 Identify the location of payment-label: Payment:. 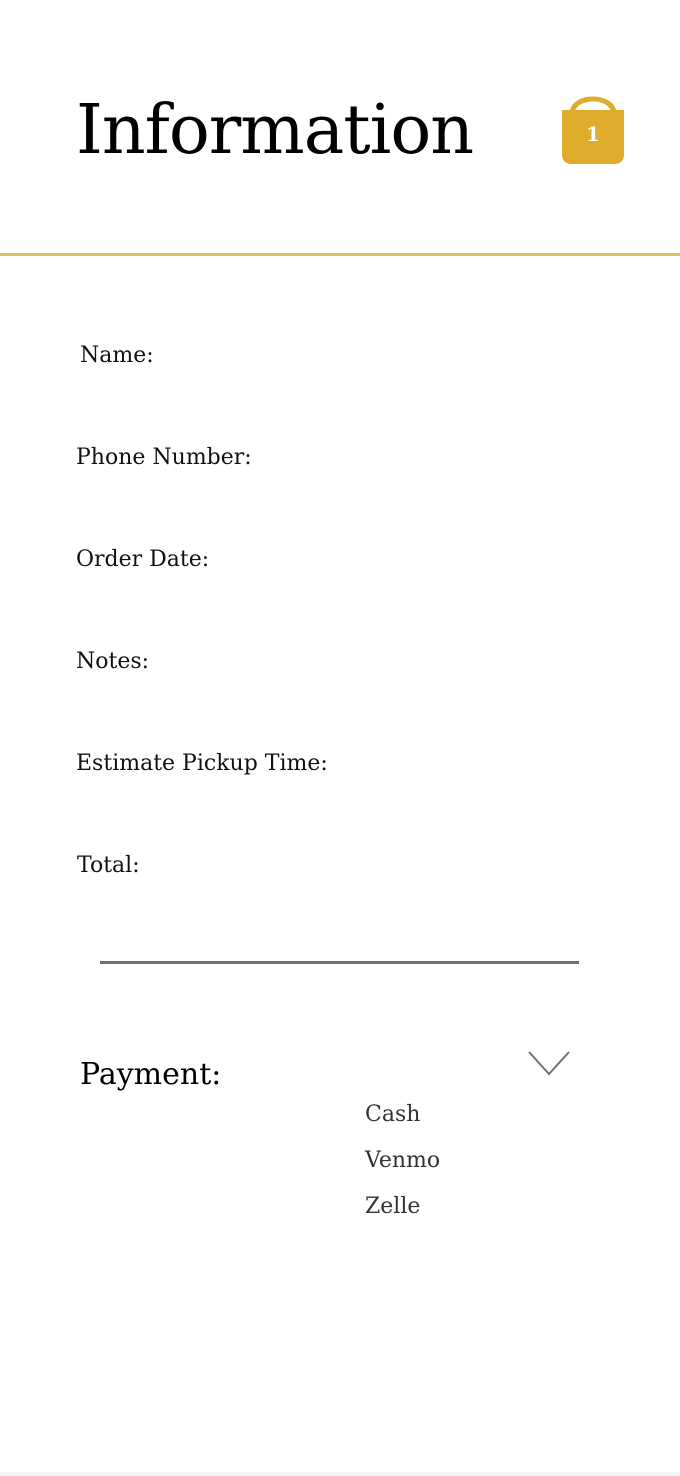
(151, 1074).